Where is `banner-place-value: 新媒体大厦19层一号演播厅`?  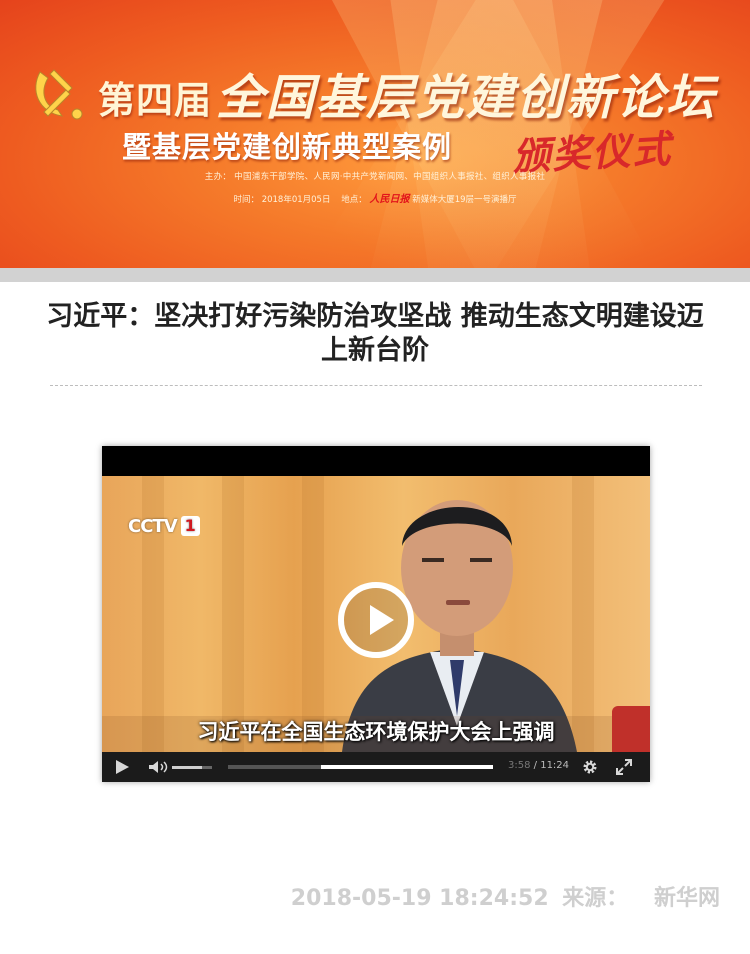 banner-place-value: 新媒体大厦19层一号演播厅 is located at coordinates (464, 200).